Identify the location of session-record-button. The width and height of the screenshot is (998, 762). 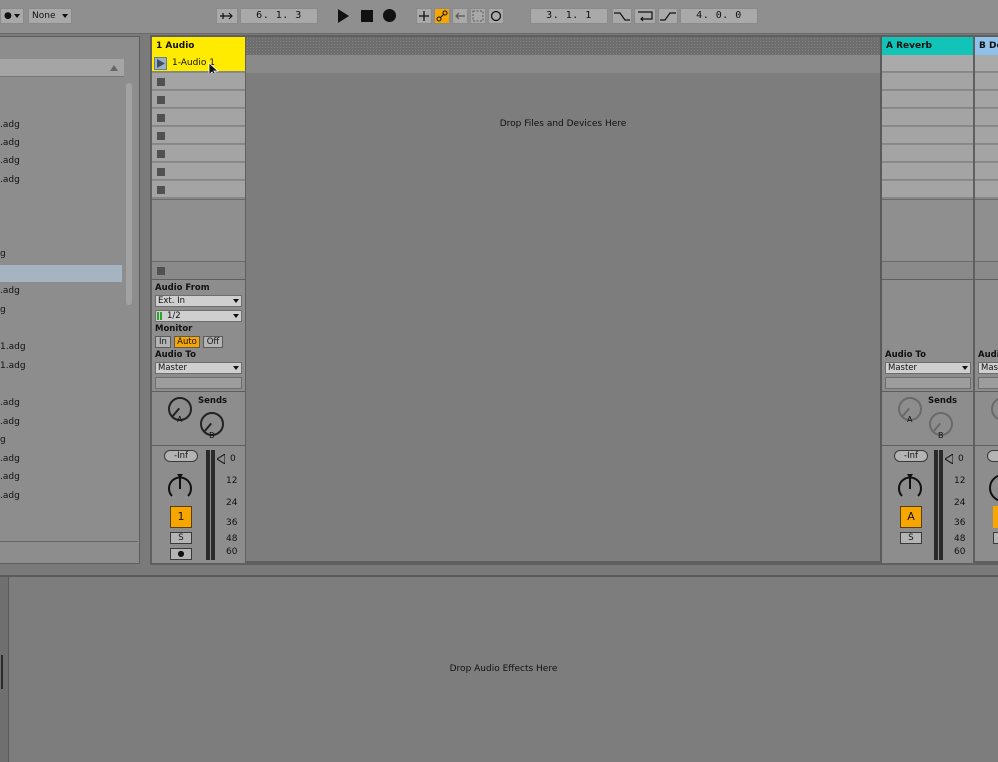
(496, 16).